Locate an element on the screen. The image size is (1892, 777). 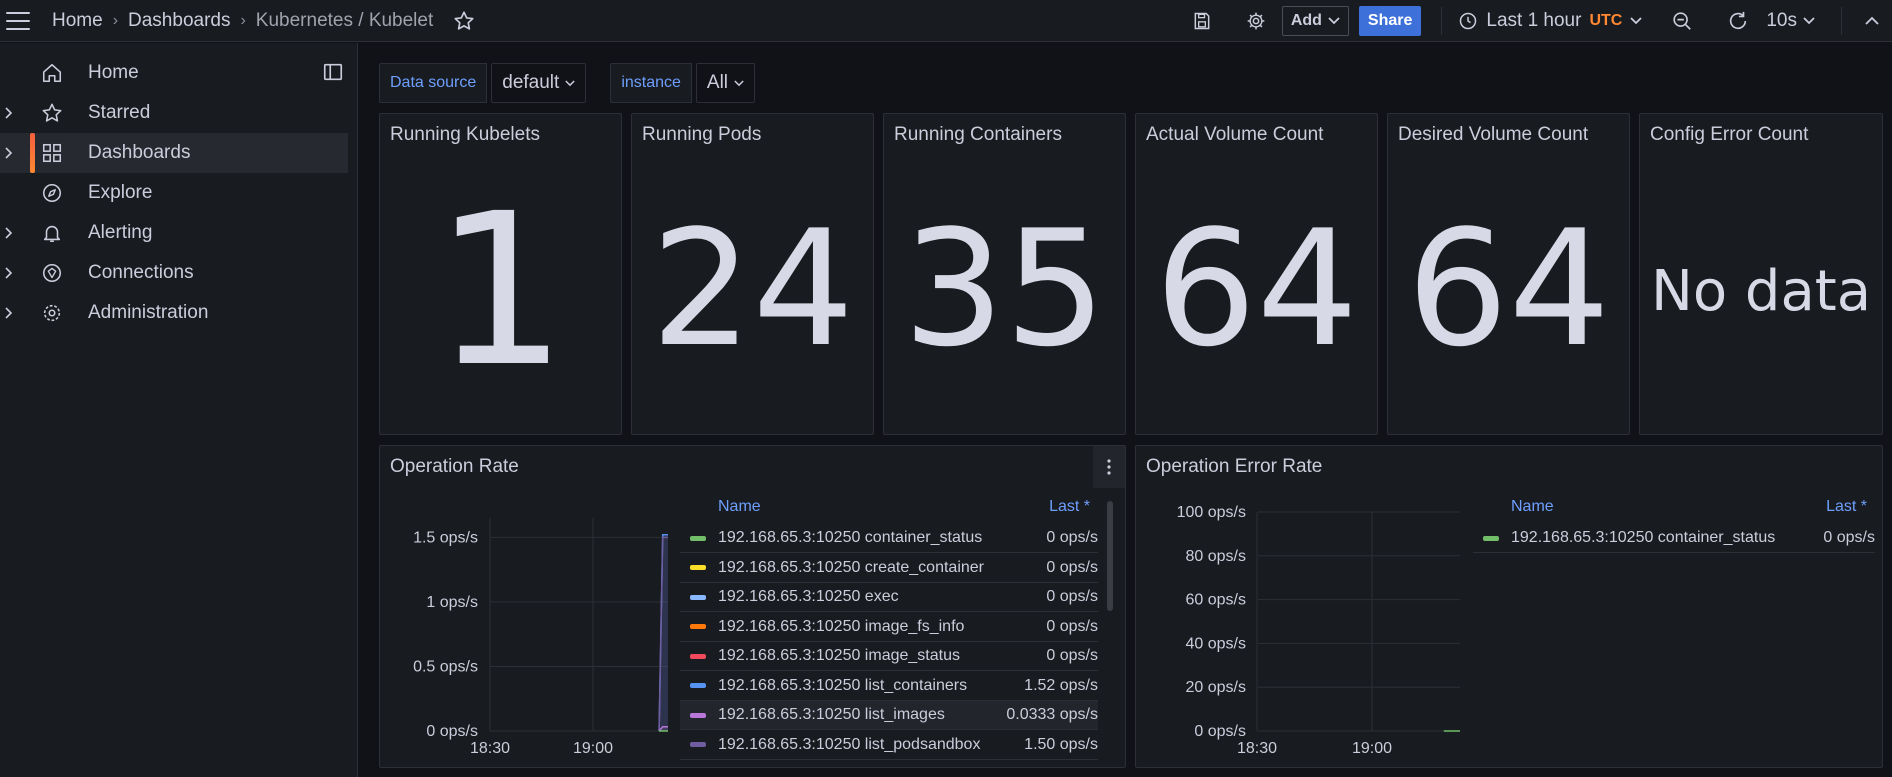
stat-panel-running-pods: Running Pods 24 is located at coordinates (752, 274).